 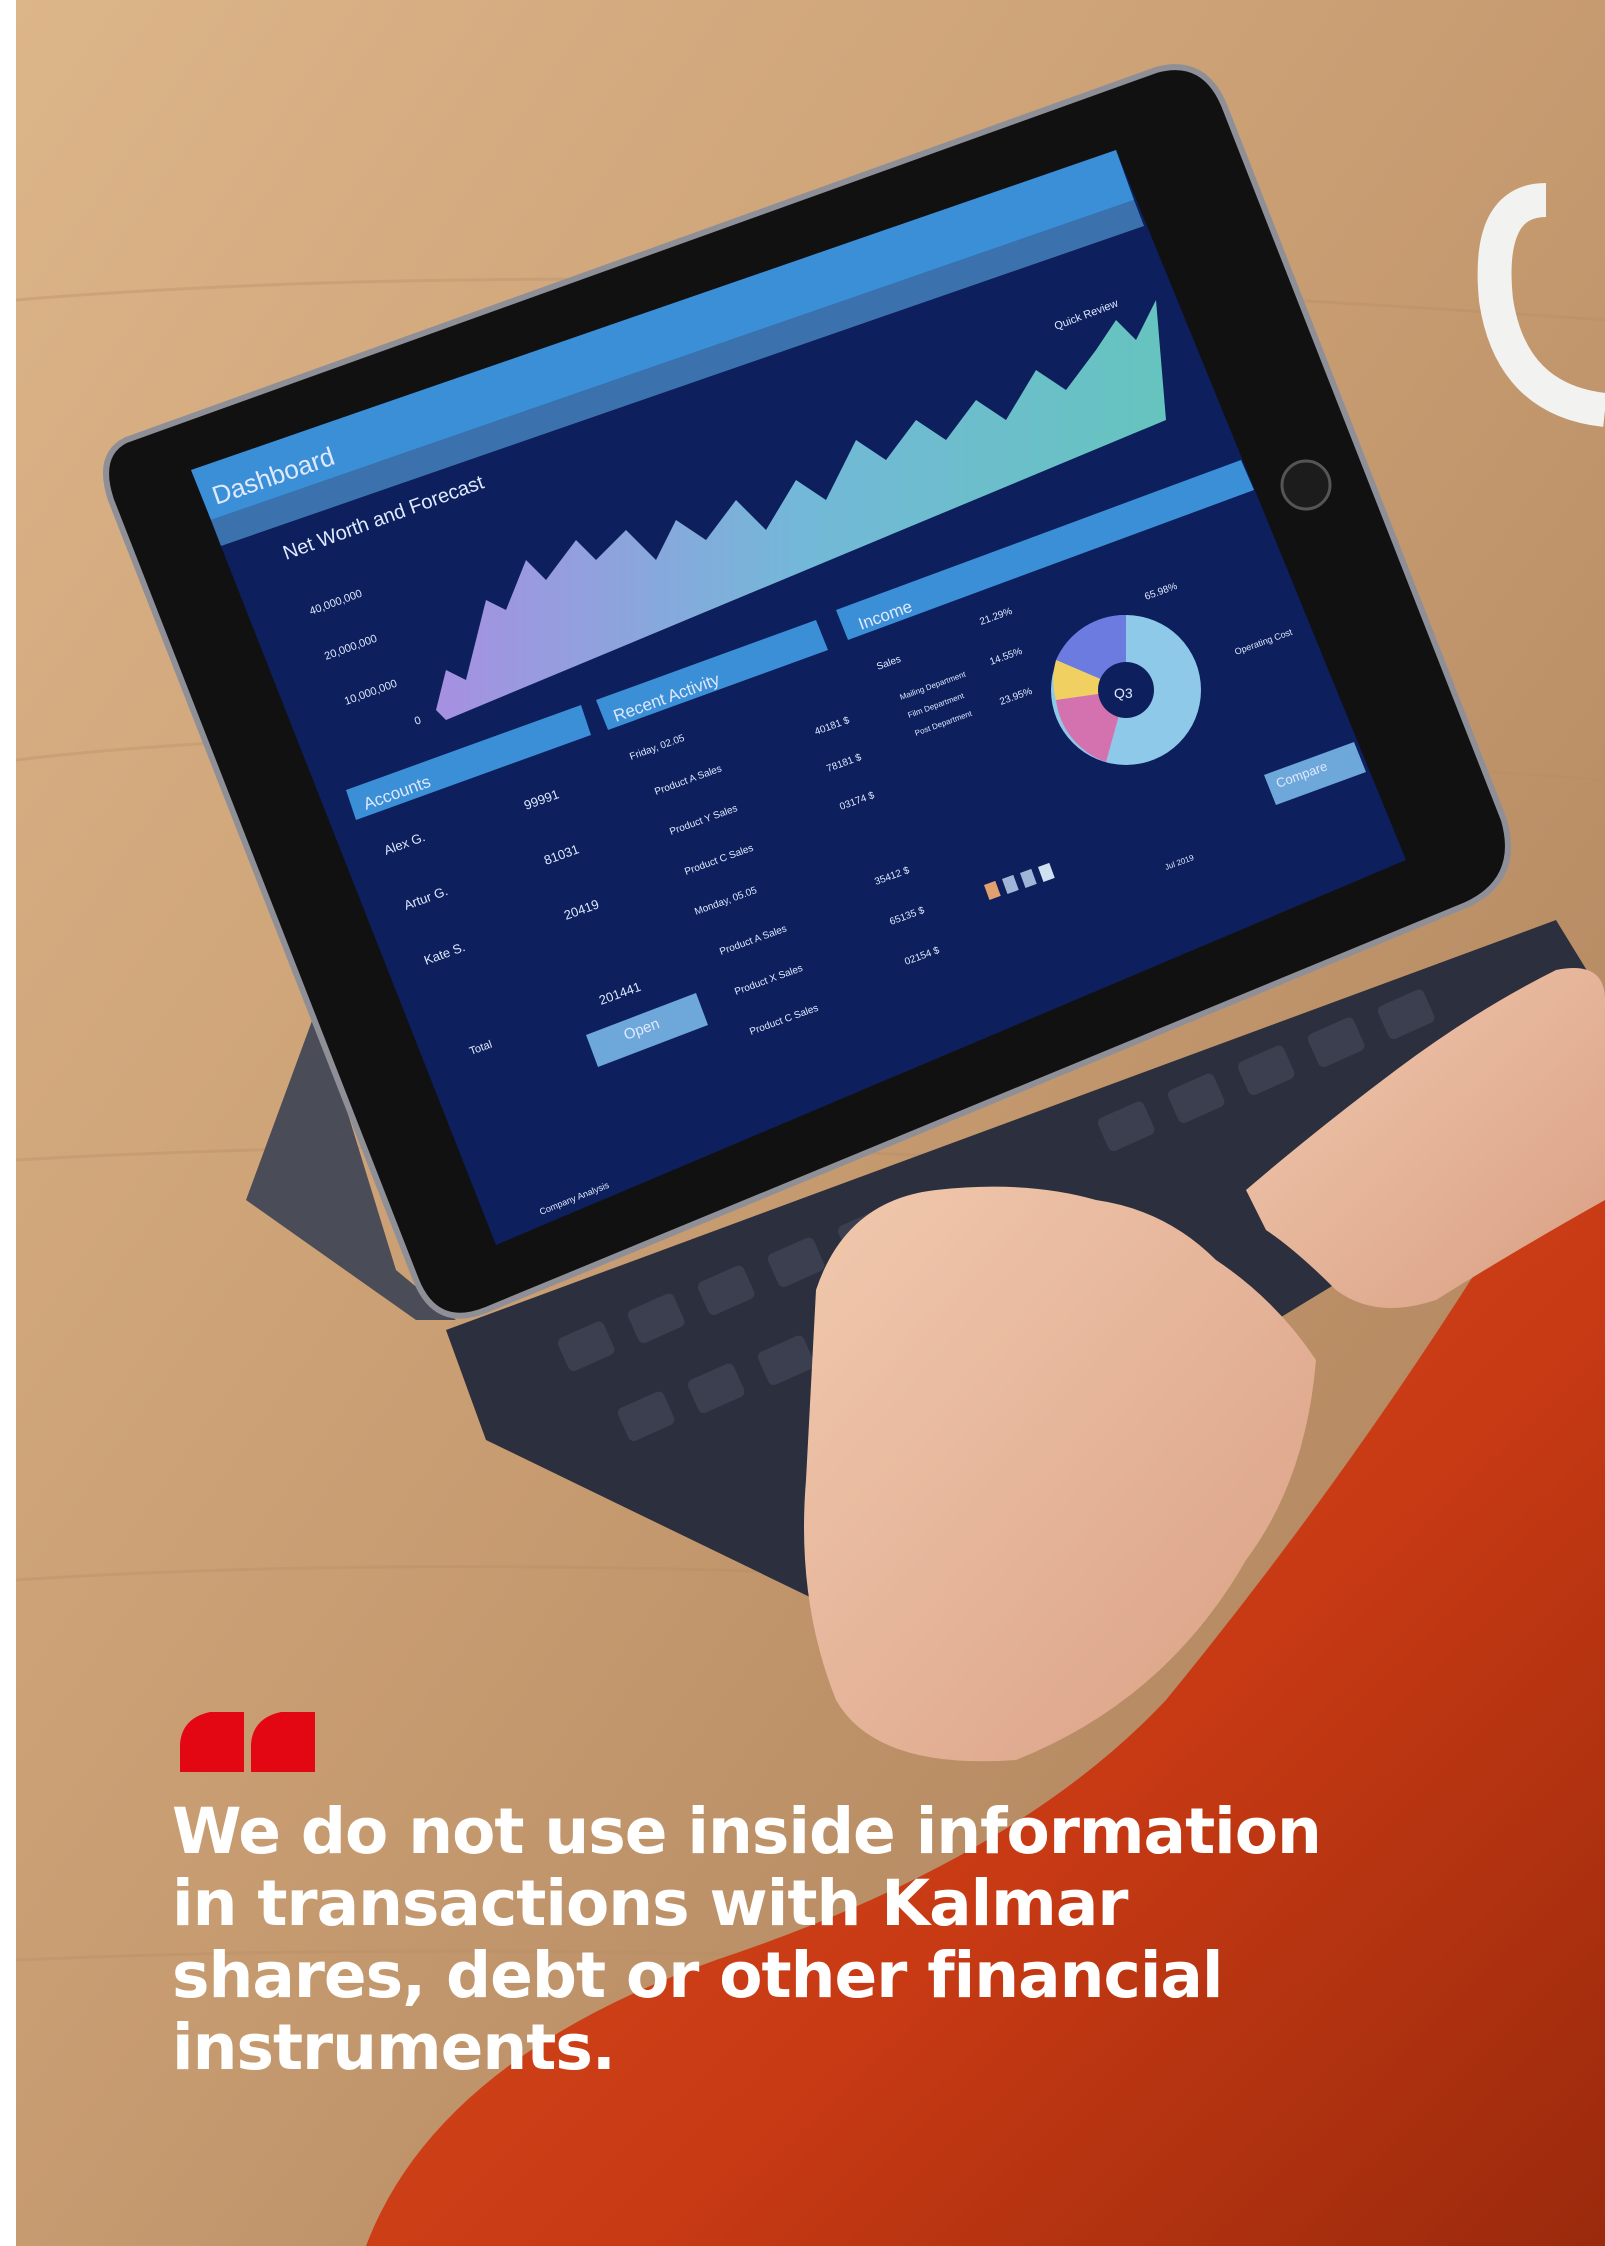 I want to click on quote-mark-left, so click(x=212, y=1742).